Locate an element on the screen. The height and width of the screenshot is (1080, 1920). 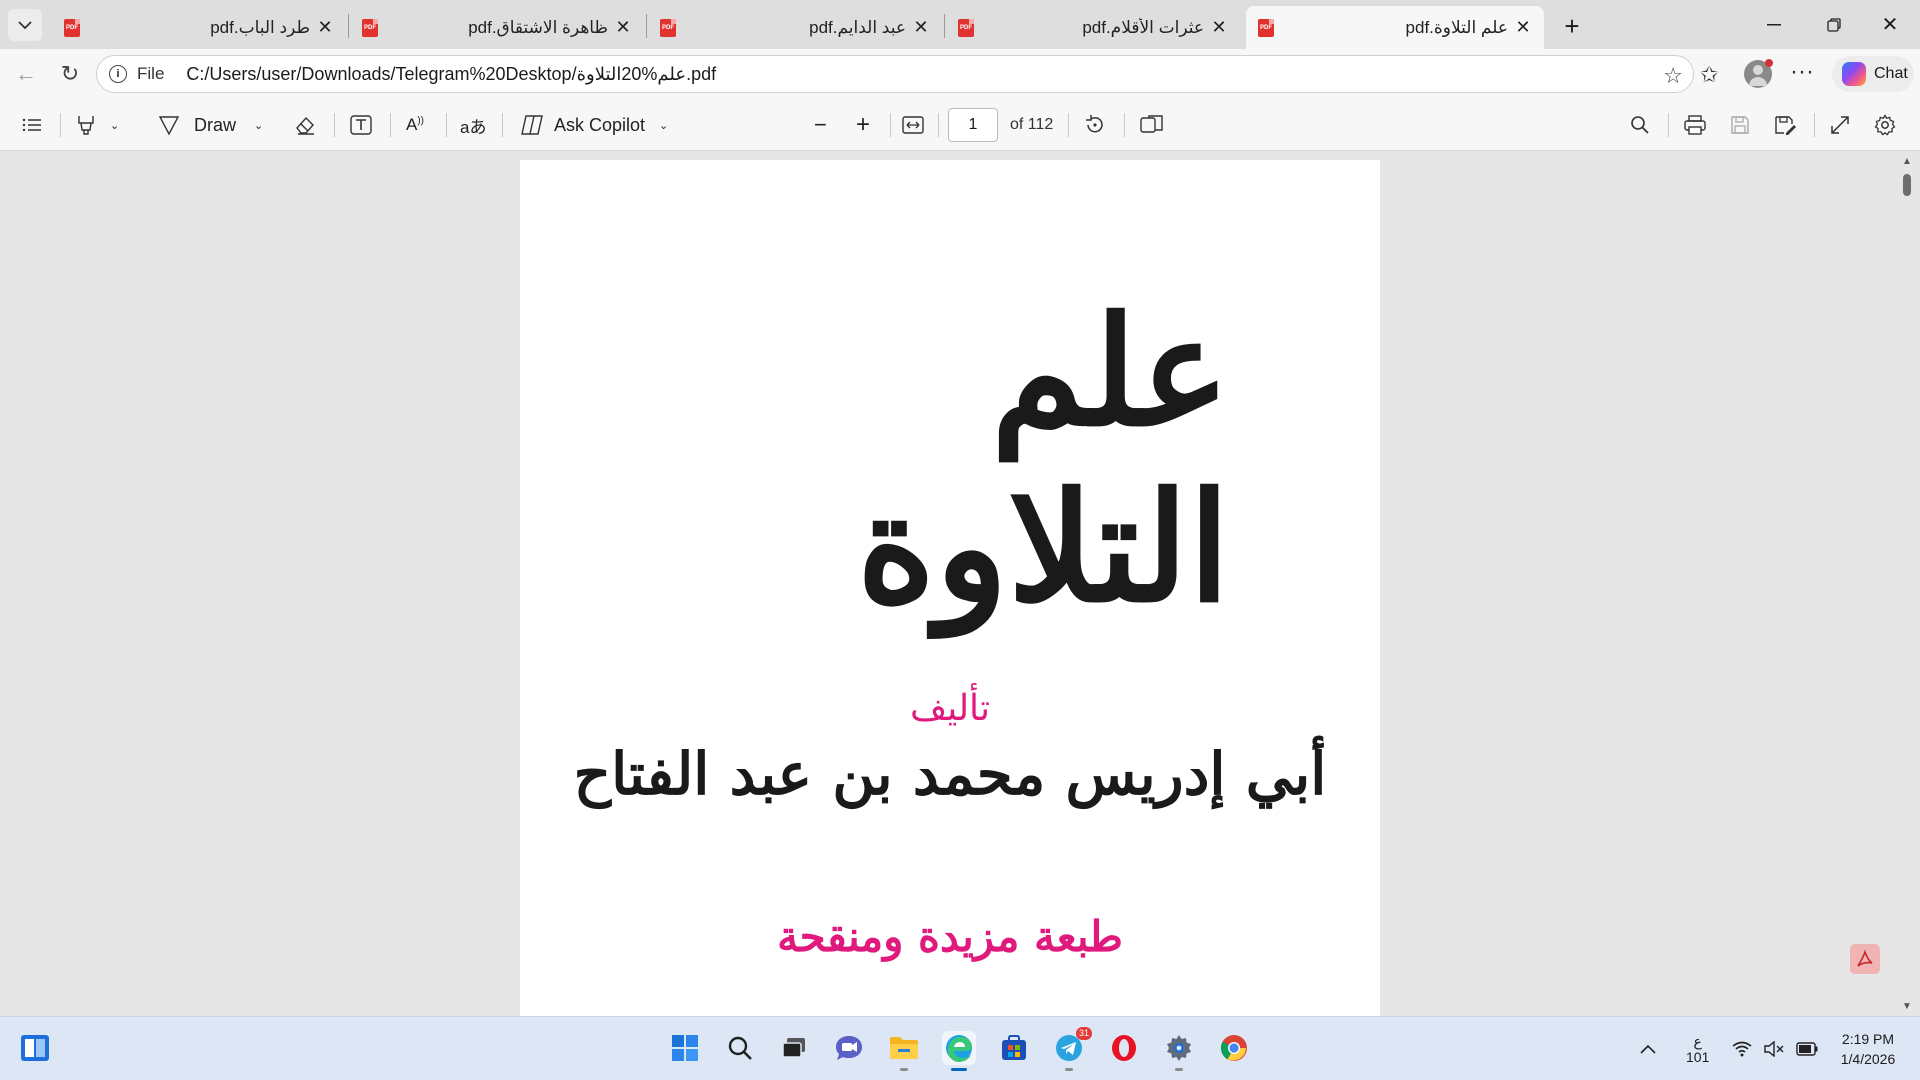
zoom-out-button: − is located at coordinates (820, 125).